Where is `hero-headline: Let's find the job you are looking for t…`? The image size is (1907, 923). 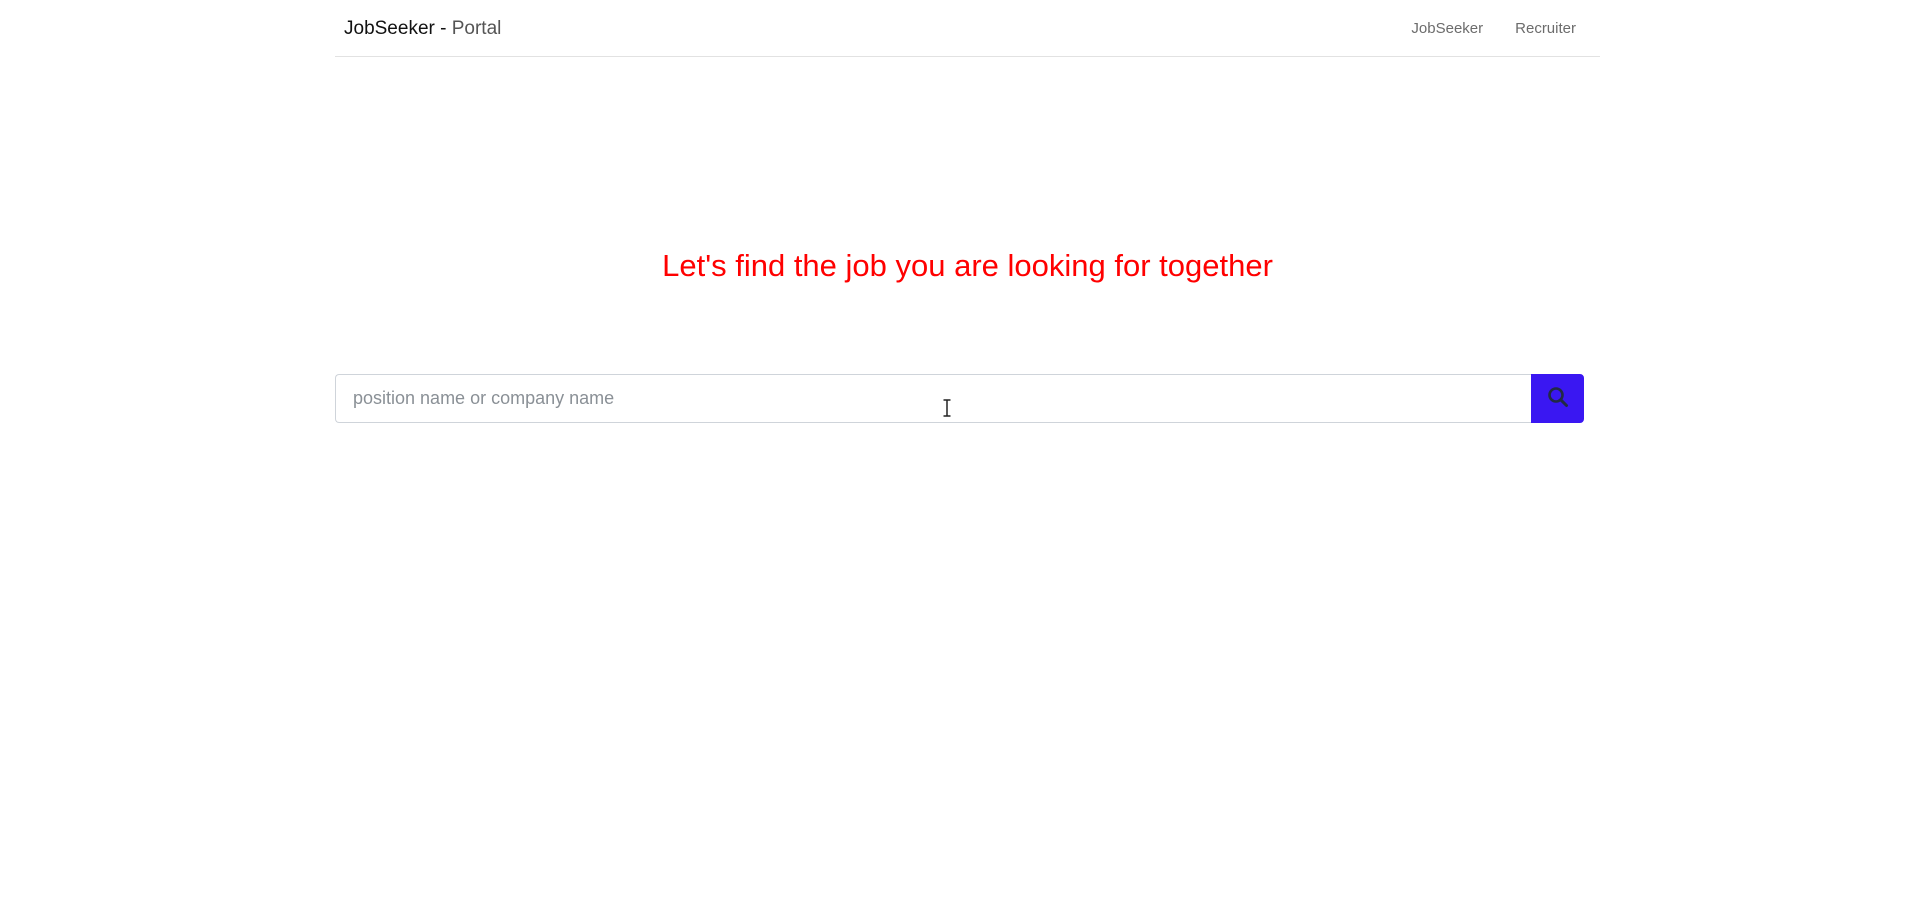 hero-headline: Let's find the job you are looking for t… is located at coordinates (967, 265).